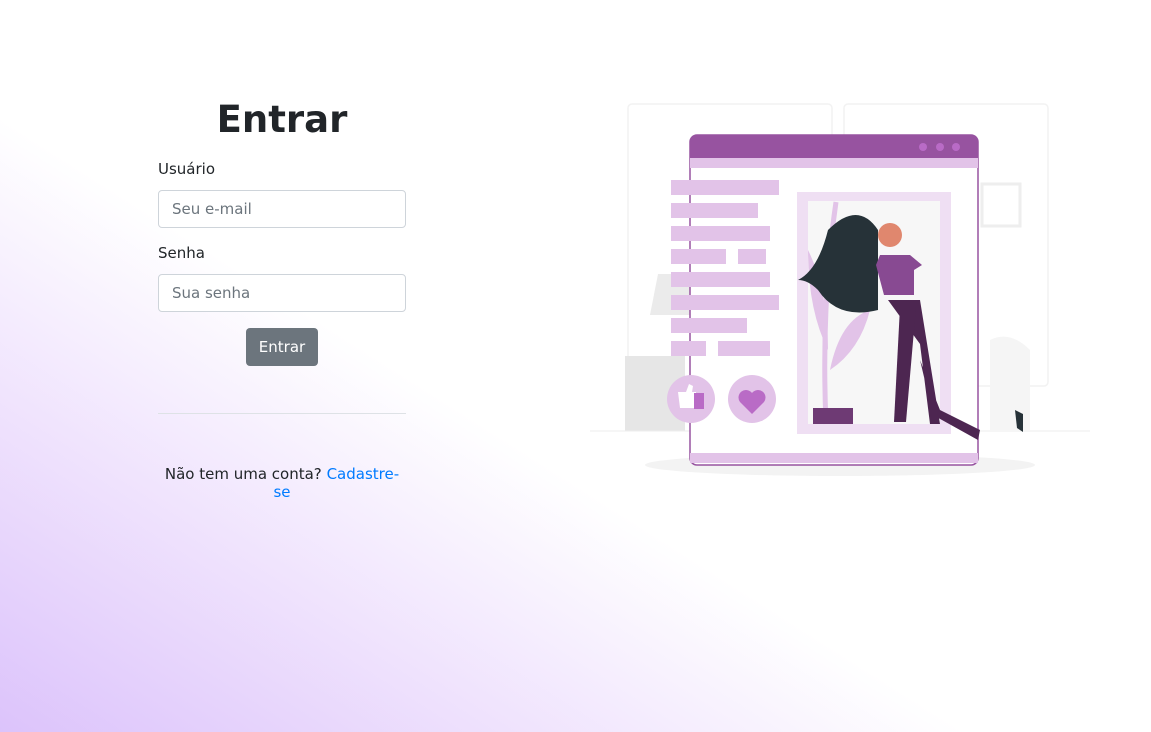  Describe the element at coordinates (282, 347) in the screenshot. I see `login-button: Entrar` at that location.